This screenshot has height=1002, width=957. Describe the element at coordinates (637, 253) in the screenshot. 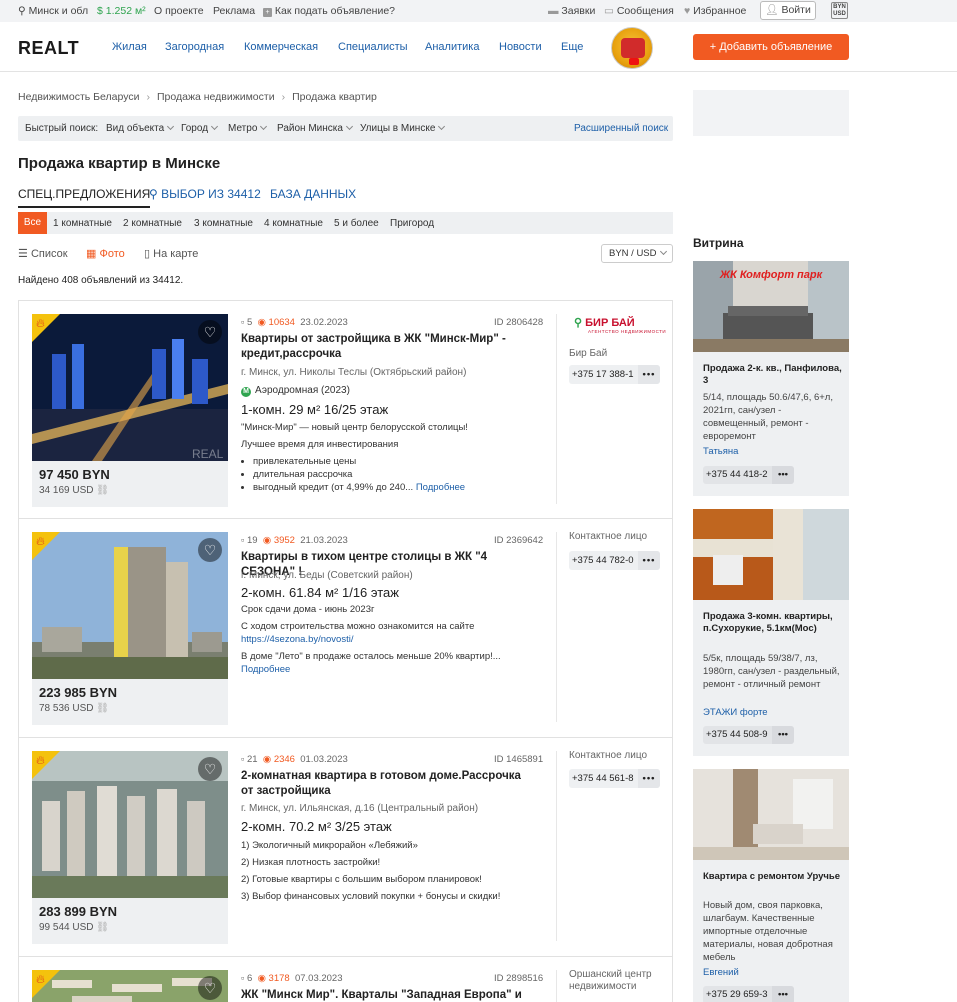

I see `currency-select: BYN / USD` at that location.